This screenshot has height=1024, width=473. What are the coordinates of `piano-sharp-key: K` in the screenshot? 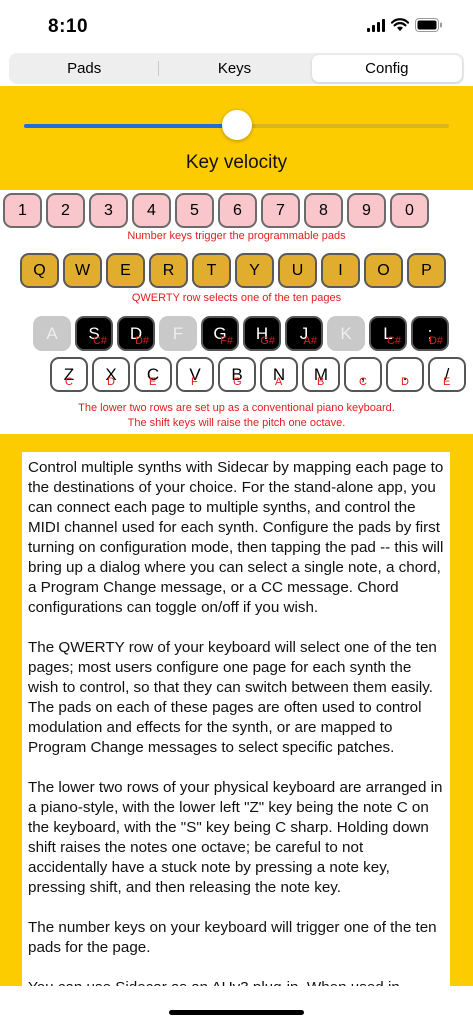 It's located at (346, 333).